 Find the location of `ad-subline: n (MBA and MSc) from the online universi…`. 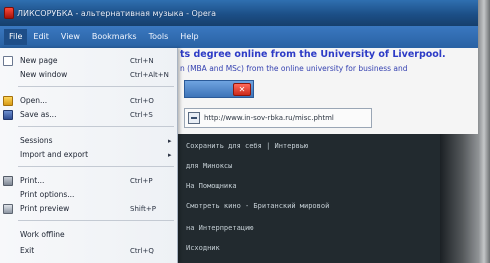

ad-subline: n (MBA and MSc) from the online universi… is located at coordinates (330, 68).